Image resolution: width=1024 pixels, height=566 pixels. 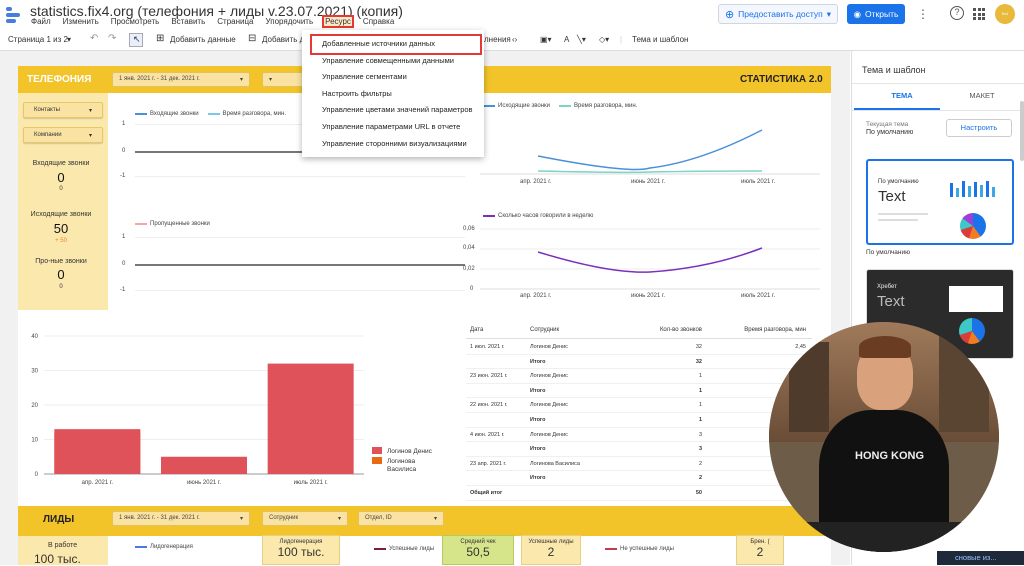 I want to click on table-cell: 22 июн. 2021 г., so click(x=489, y=405).